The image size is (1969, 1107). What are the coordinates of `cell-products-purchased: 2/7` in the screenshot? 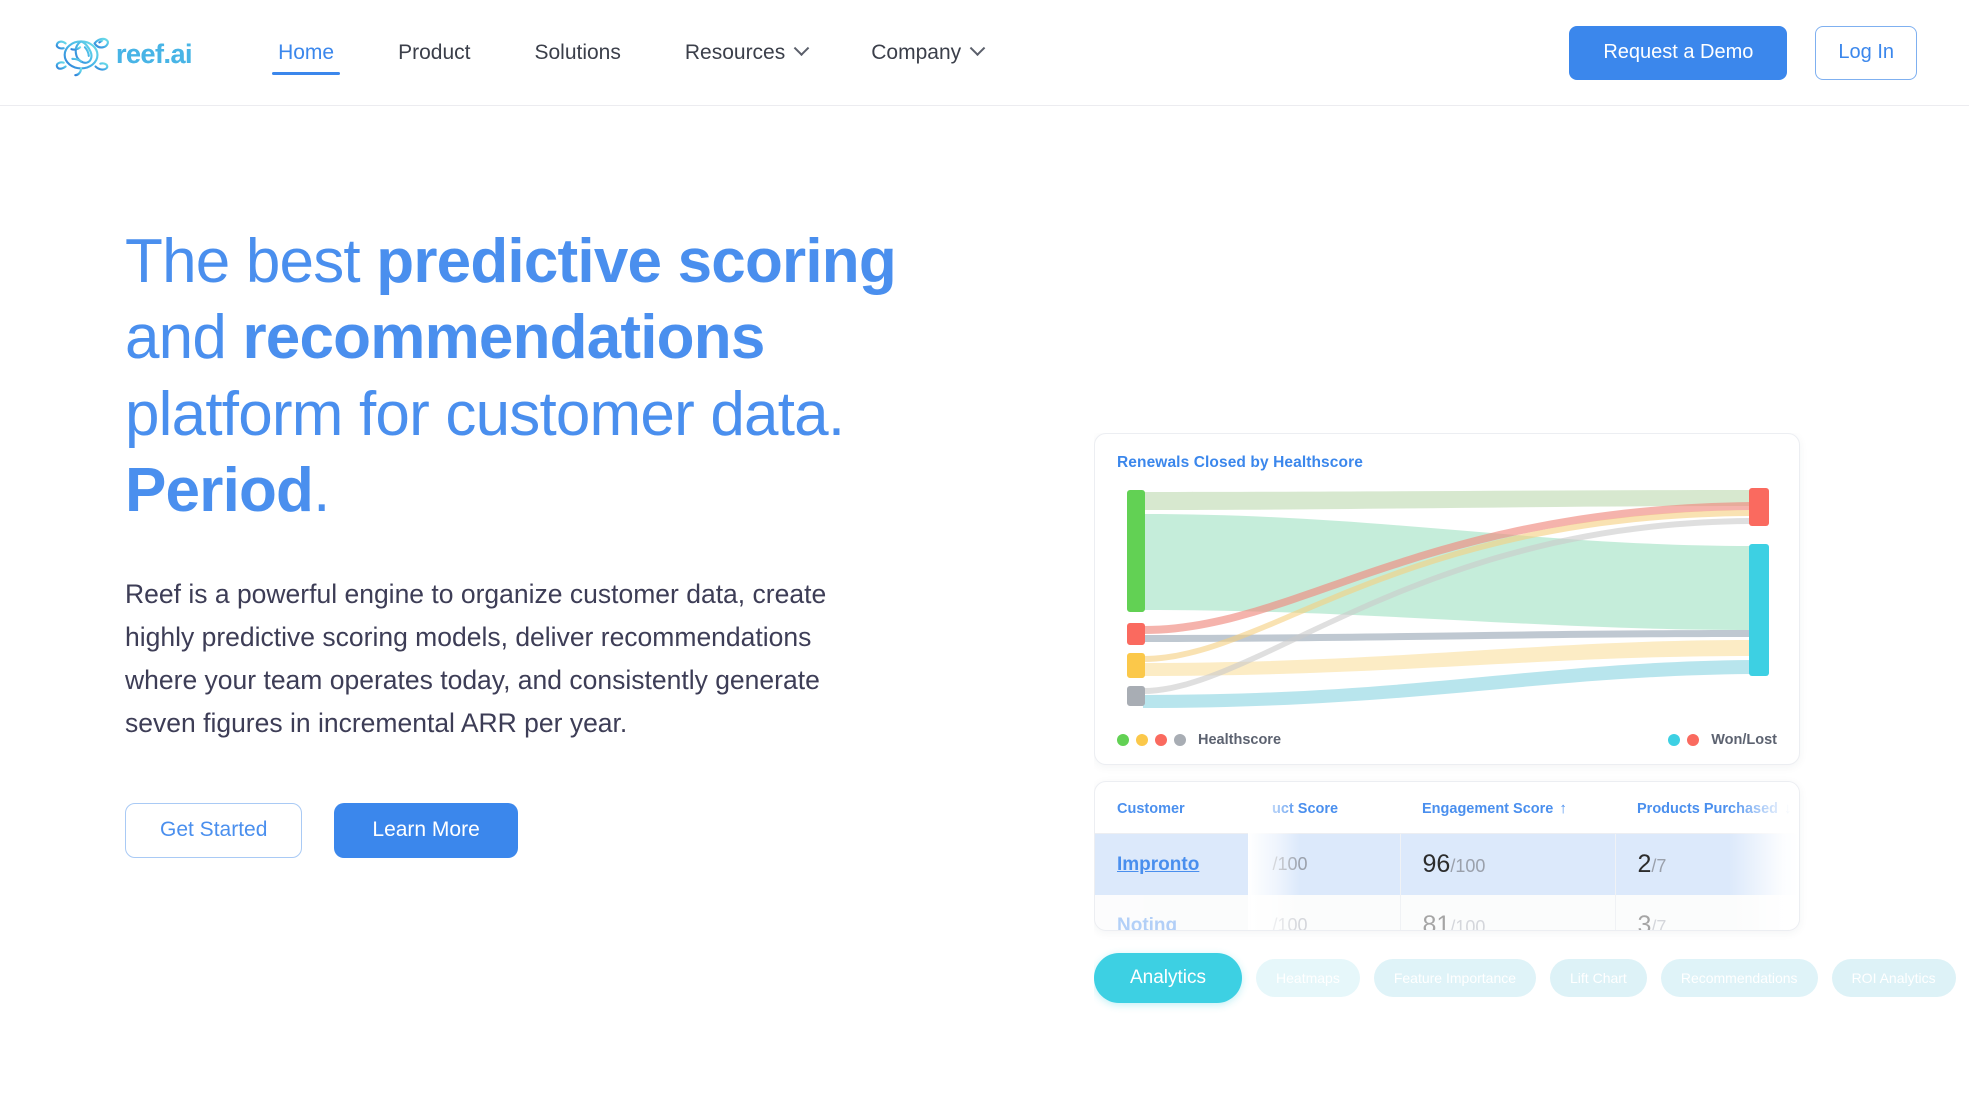 It's located at (1707, 864).